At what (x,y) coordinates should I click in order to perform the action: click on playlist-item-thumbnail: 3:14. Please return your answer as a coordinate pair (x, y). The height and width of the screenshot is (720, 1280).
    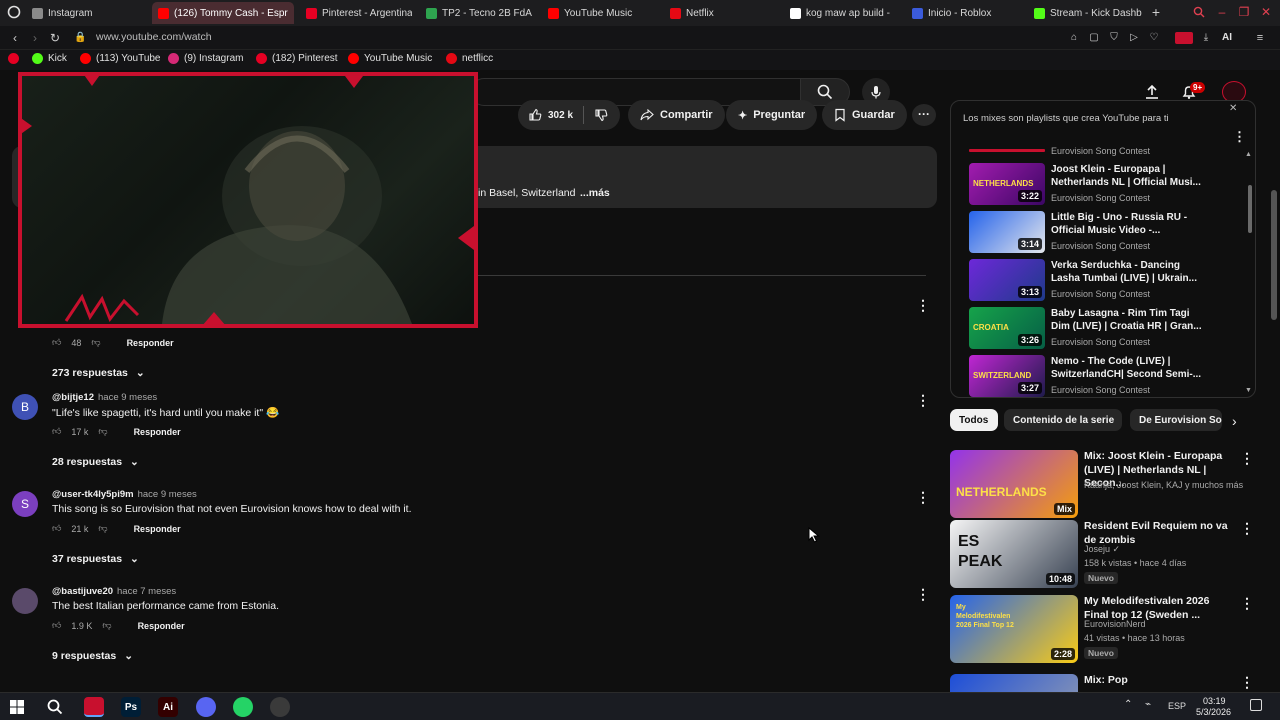
    Looking at the image, I should click on (1007, 232).